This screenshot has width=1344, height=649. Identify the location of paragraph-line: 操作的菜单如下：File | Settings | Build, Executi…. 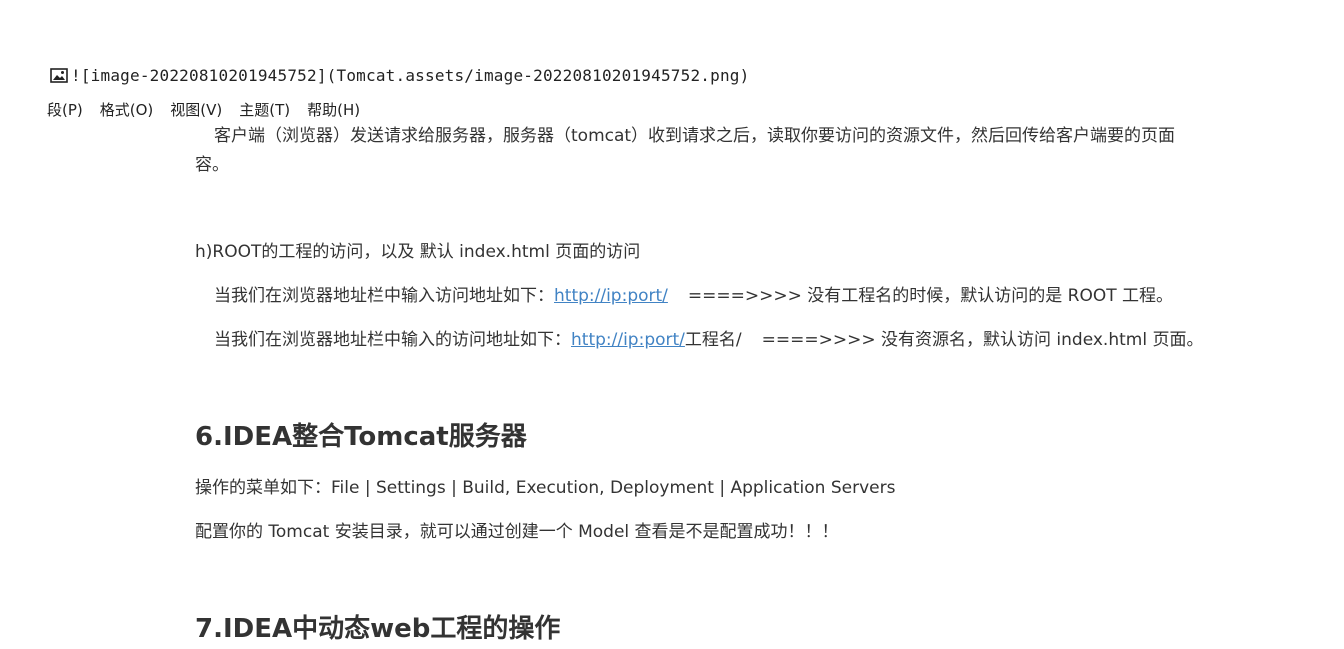
(545, 488).